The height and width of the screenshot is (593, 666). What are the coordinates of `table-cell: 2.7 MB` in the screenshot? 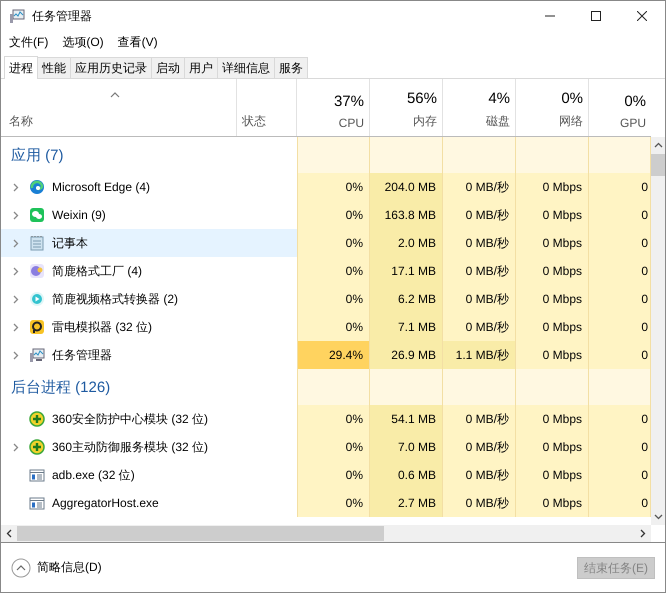 It's located at (406, 503).